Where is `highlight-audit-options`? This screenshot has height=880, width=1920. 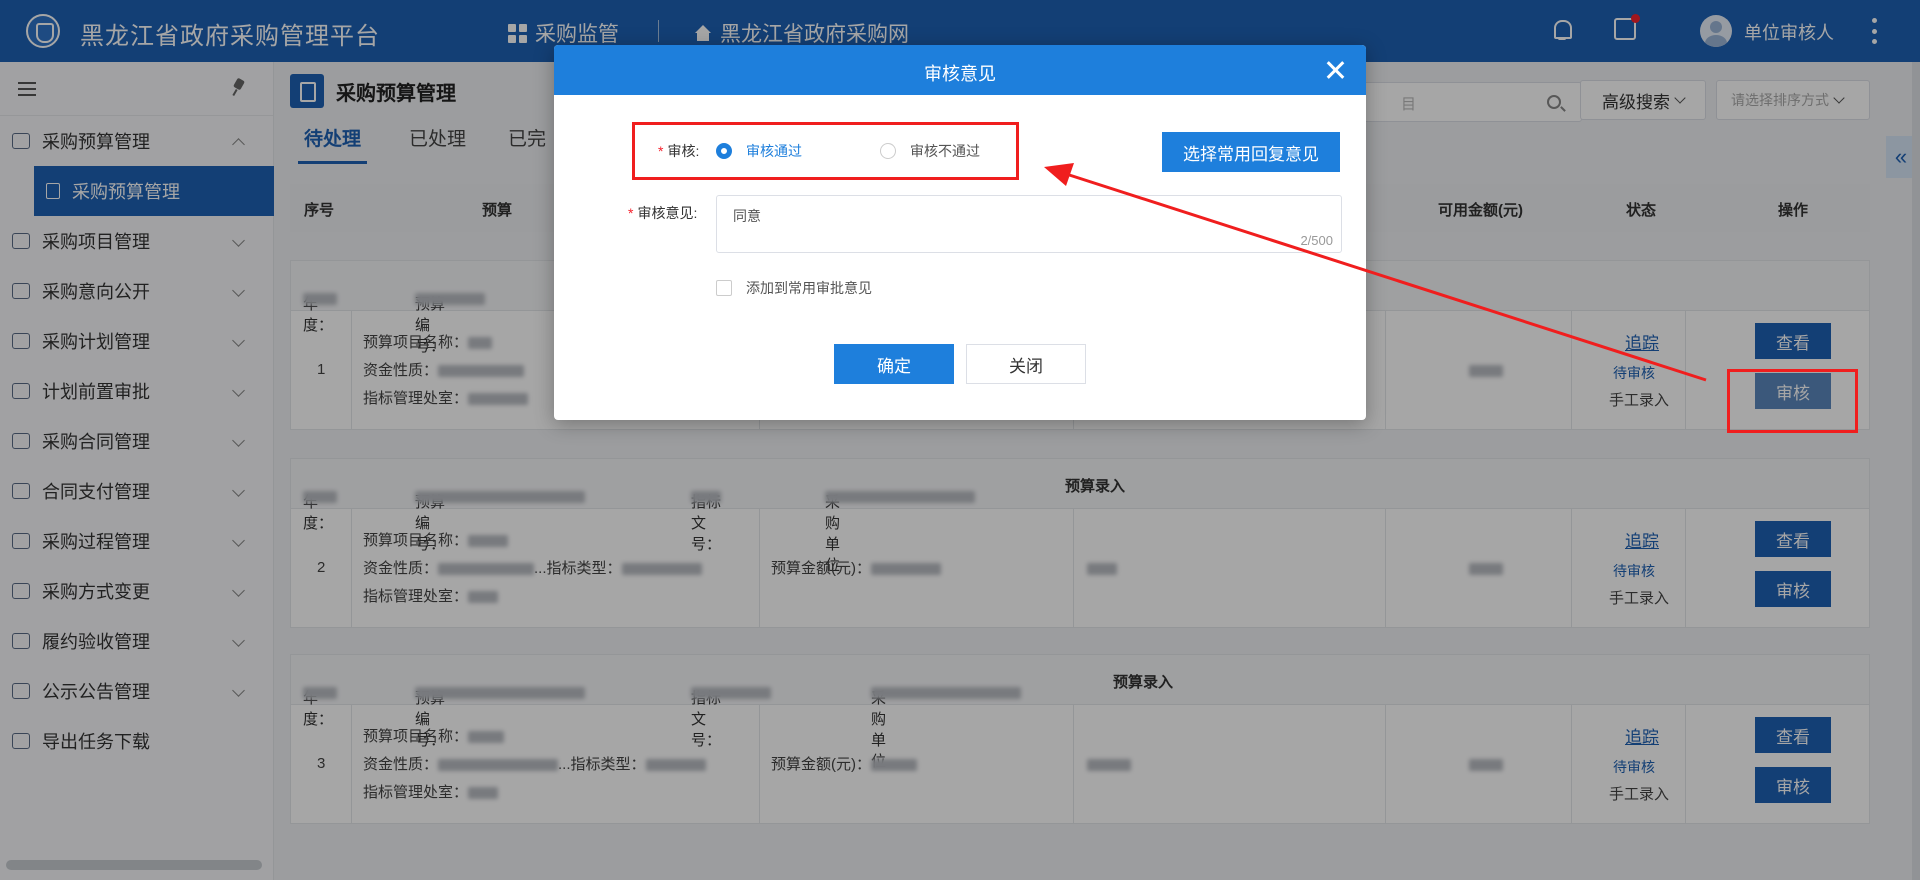
highlight-audit-options is located at coordinates (825, 151).